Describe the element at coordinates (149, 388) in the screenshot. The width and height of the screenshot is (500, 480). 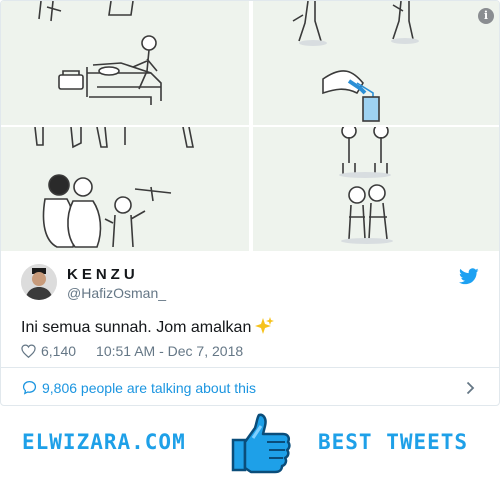
I see `talking-about-text: 9,806 people are talking about this` at that location.